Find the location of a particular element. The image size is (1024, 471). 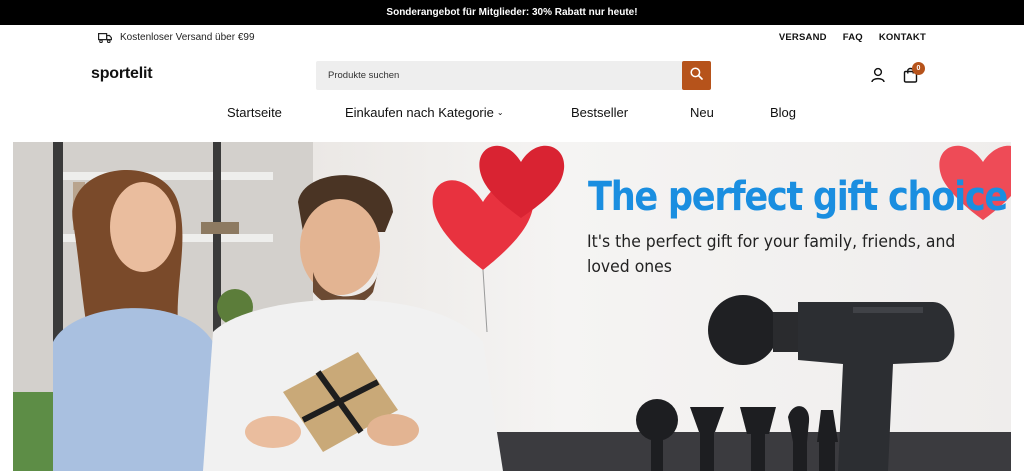

search-input is located at coordinates (499, 75).